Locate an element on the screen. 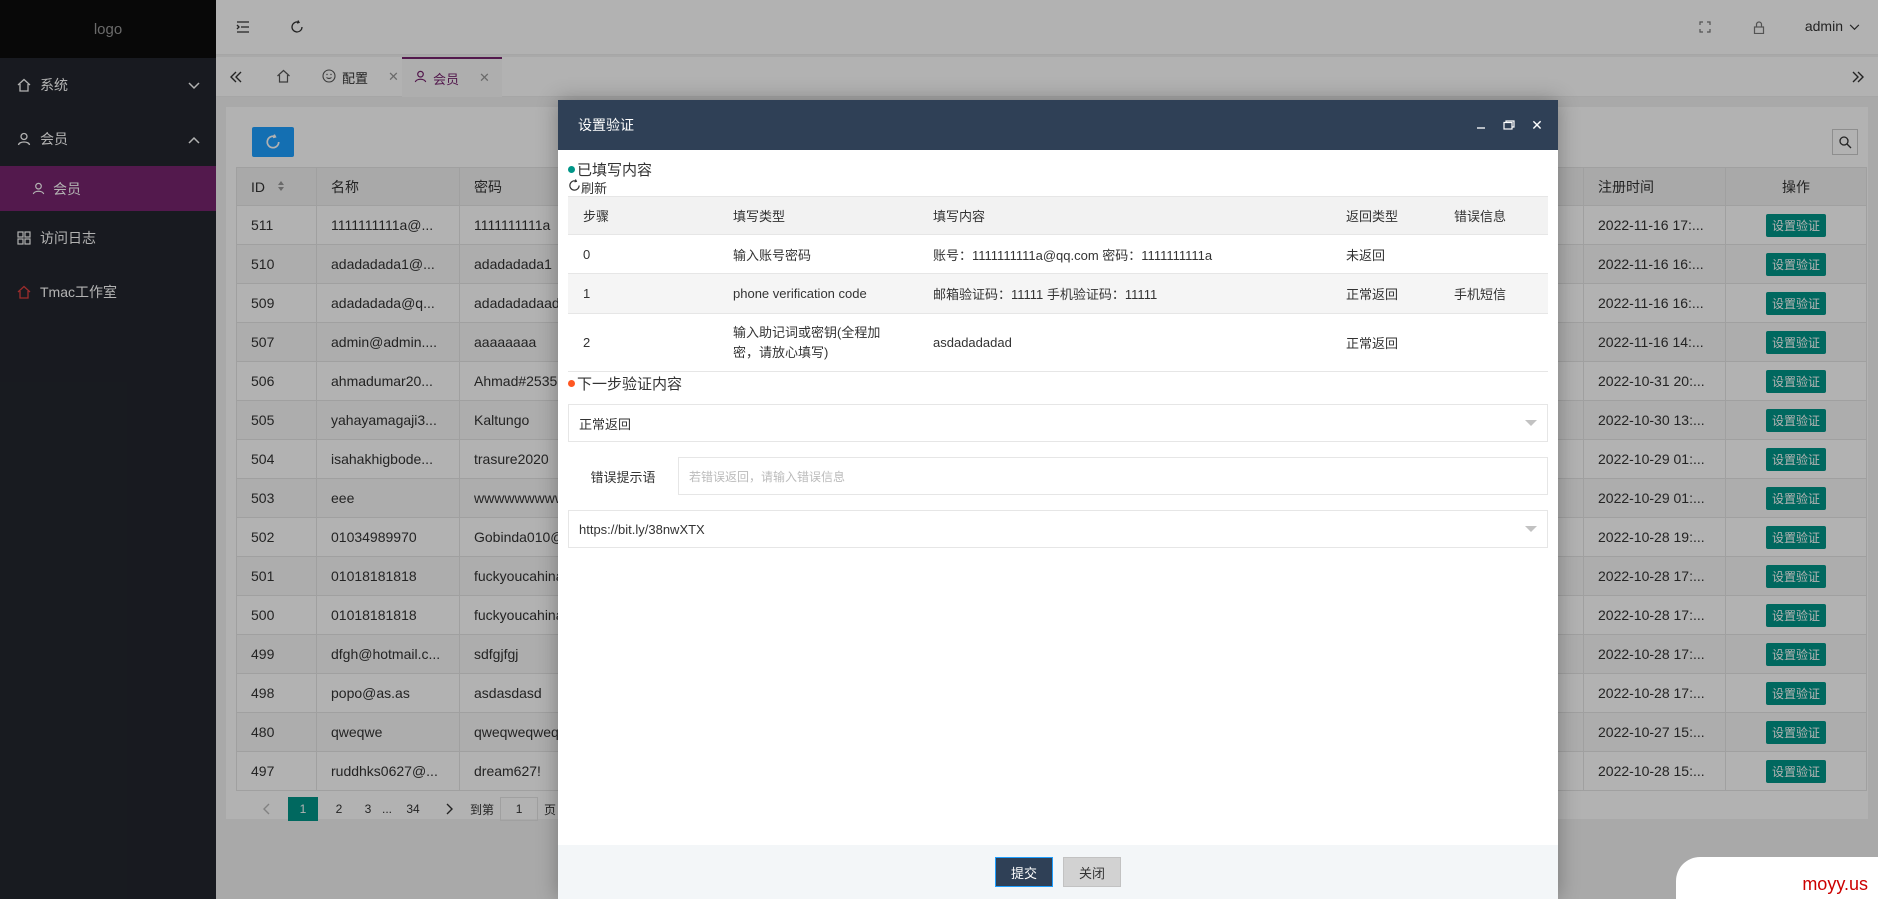 Image resolution: width=1878 pixels, height=899 pixels. step-cell: 1 is located at coordinates (643, 293).